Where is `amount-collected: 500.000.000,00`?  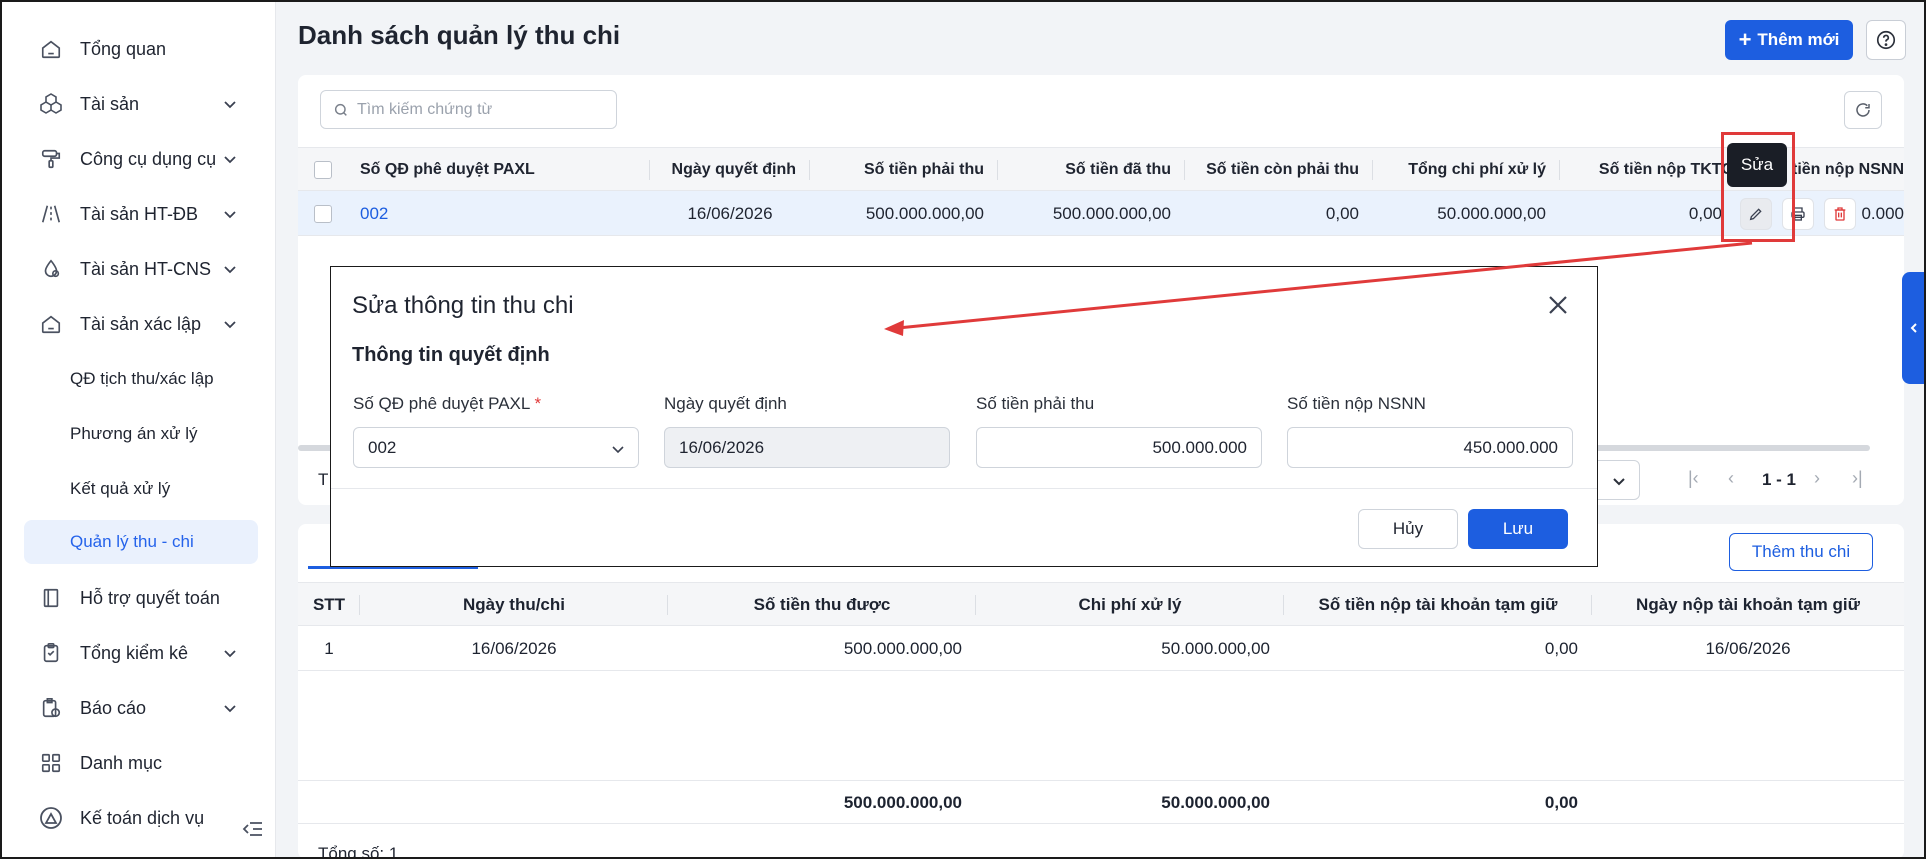 amount-collected: 500.000.000,00 is located at coordinates (1111, 213).